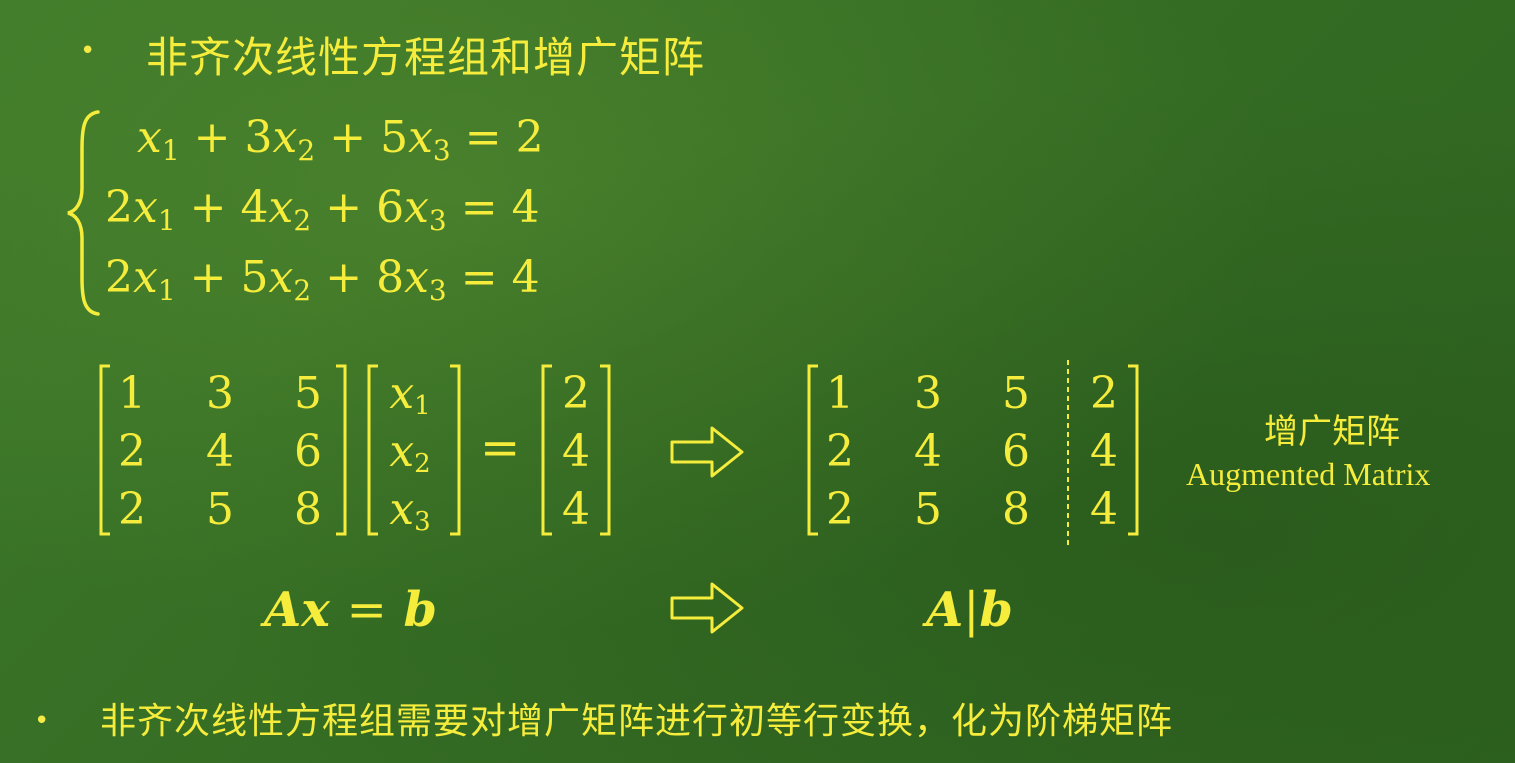  What do you see at coordinates (322, 279) in the screenshot?
I see `equation-row-3: 2x1 + 5x2 + 8x3 = 4` at bounding box center [322, 279].